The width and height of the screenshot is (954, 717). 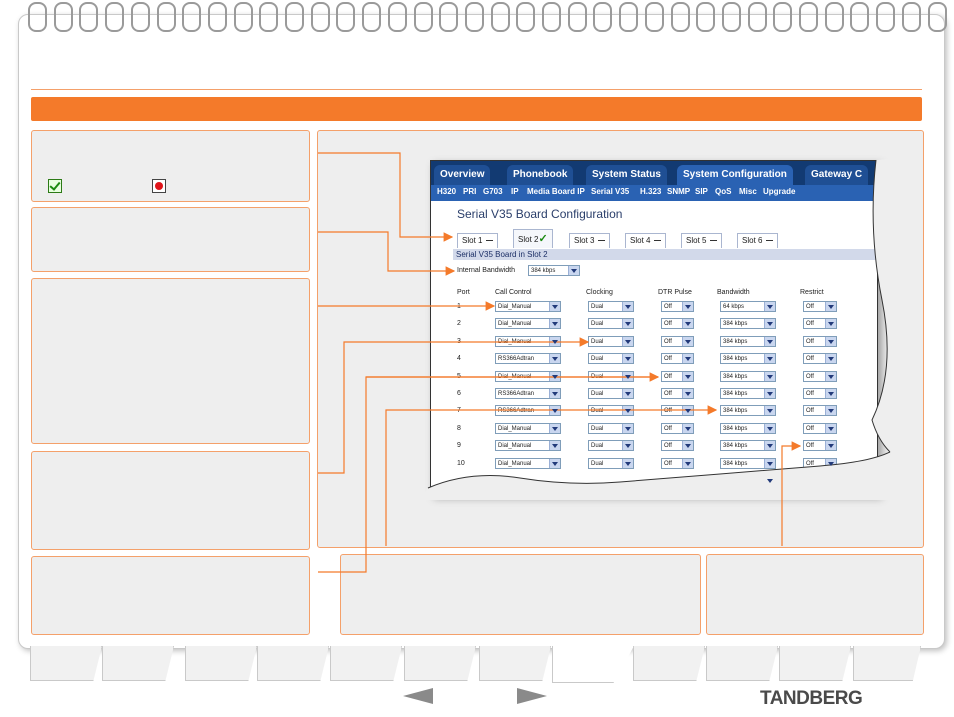 What do you see at coordinates (533, 238) in the screenshot?
I see `slot-tab-2: Slot 2✓` at bounding box center [533, 238].